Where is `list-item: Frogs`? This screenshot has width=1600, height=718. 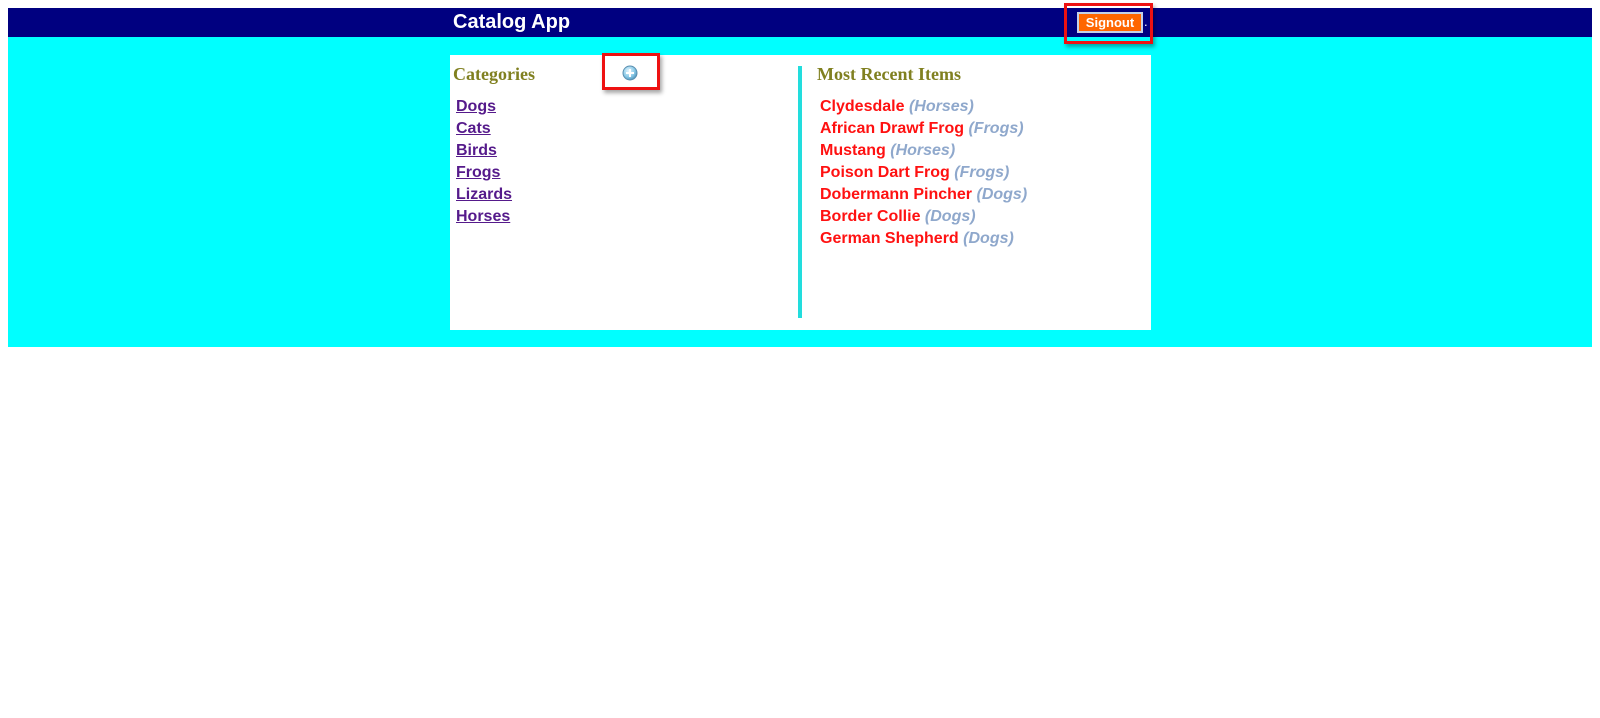 list-item: Frogs is located at coordinates (484, 173).